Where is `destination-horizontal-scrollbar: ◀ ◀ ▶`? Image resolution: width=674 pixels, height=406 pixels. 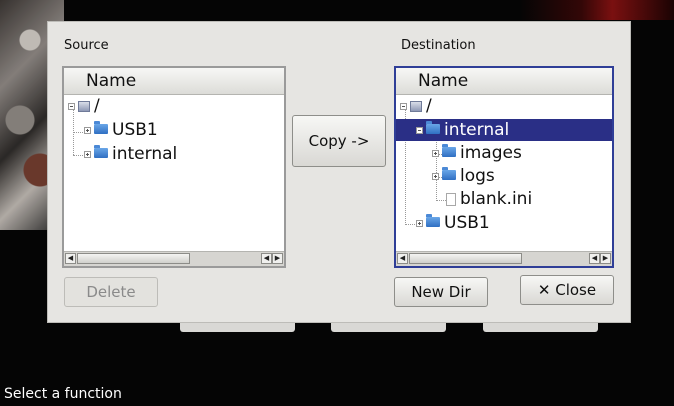 destination-horizontal-scrollbar: ◀ ◀ ▶ is located at coordinates (504, 258).